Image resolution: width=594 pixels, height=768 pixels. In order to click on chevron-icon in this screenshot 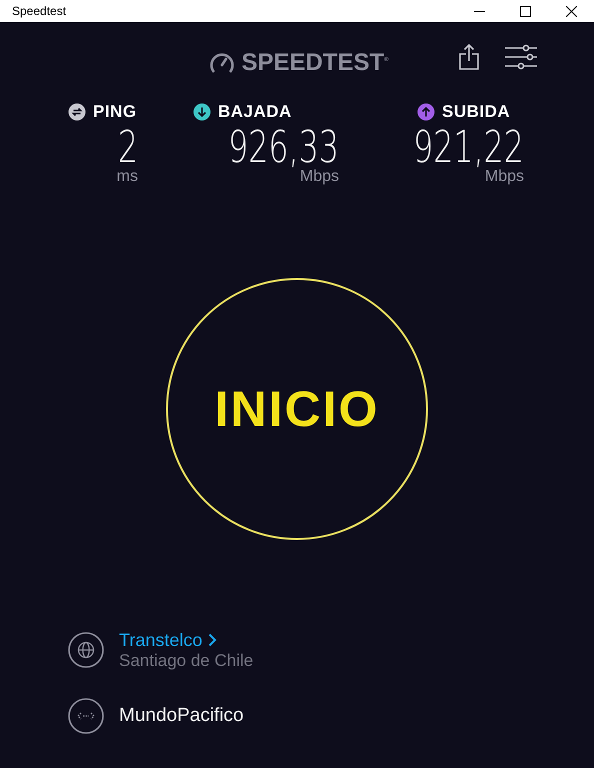, I will do `click(213, 640)`.